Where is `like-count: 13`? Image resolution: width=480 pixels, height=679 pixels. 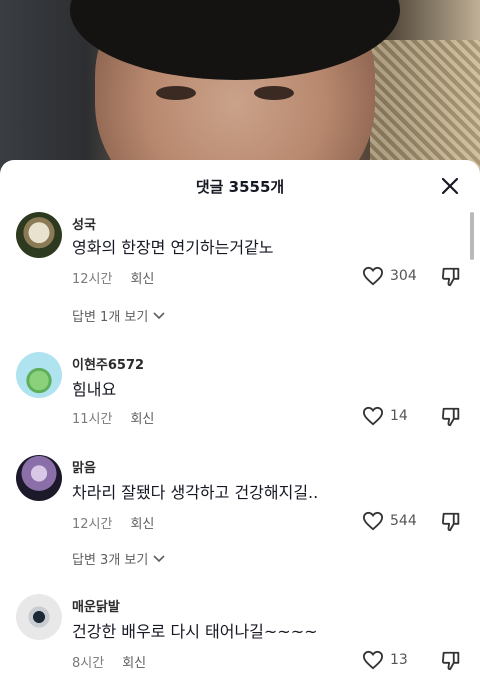
like-count: 13 is located at coordinates (399, 660).